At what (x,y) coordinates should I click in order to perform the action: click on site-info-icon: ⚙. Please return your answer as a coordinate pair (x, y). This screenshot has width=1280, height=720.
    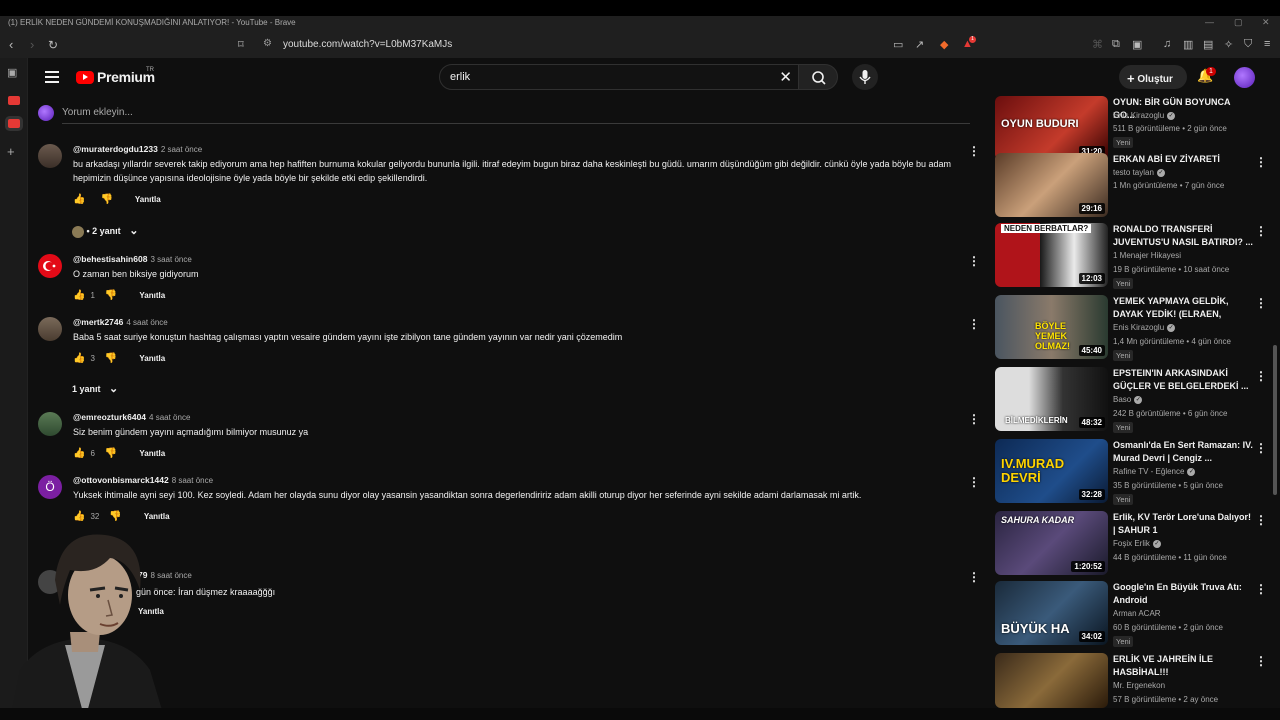
    Looking at the image, I should click on (267, 43).